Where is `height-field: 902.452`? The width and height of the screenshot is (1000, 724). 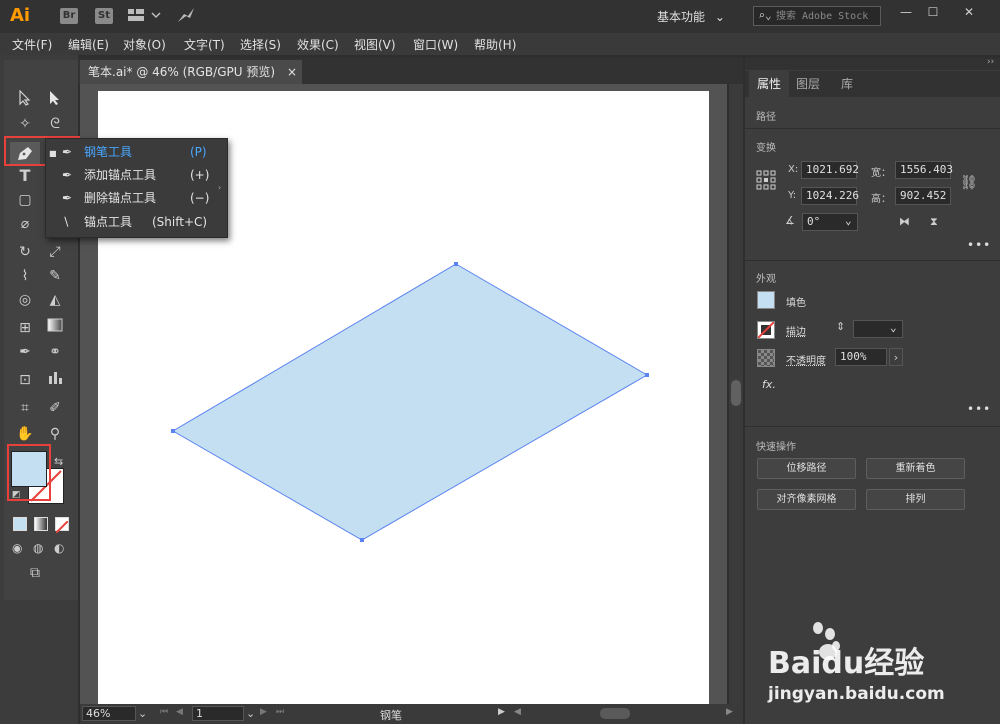 height-field: 902.452 is located at coordinates (923, 196).